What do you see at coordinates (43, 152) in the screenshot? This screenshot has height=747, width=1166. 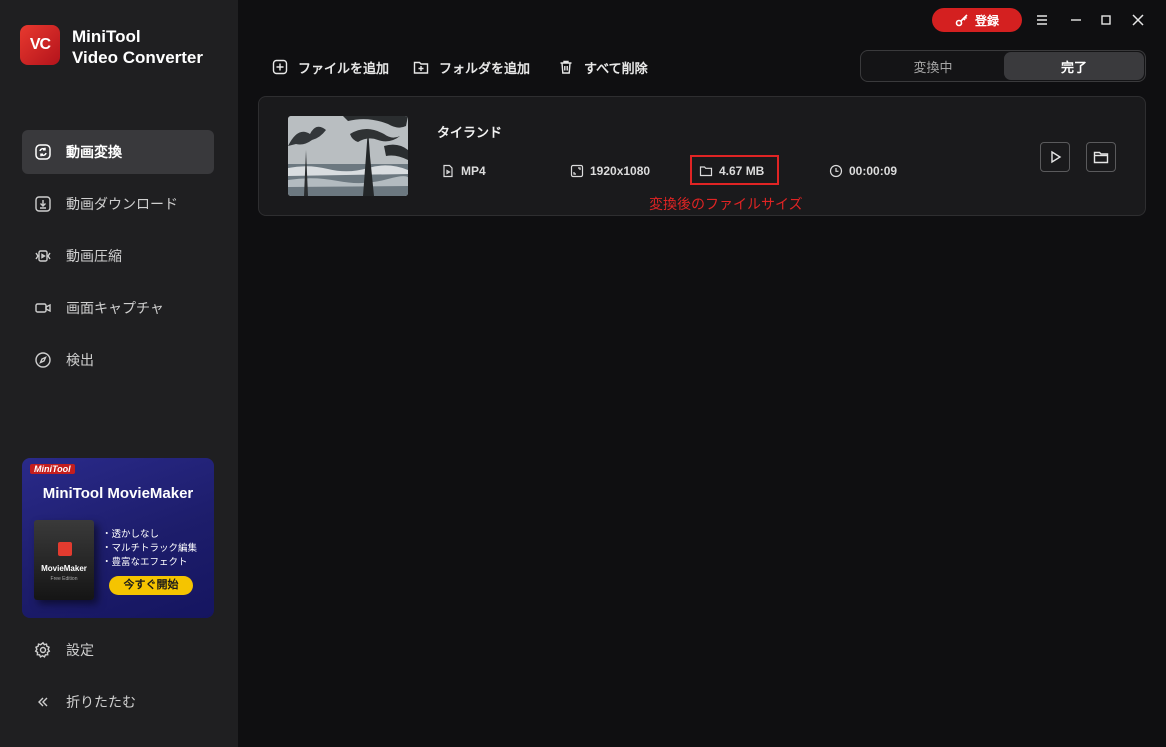 I see `convert-icon` at bounding box center [43, 152].